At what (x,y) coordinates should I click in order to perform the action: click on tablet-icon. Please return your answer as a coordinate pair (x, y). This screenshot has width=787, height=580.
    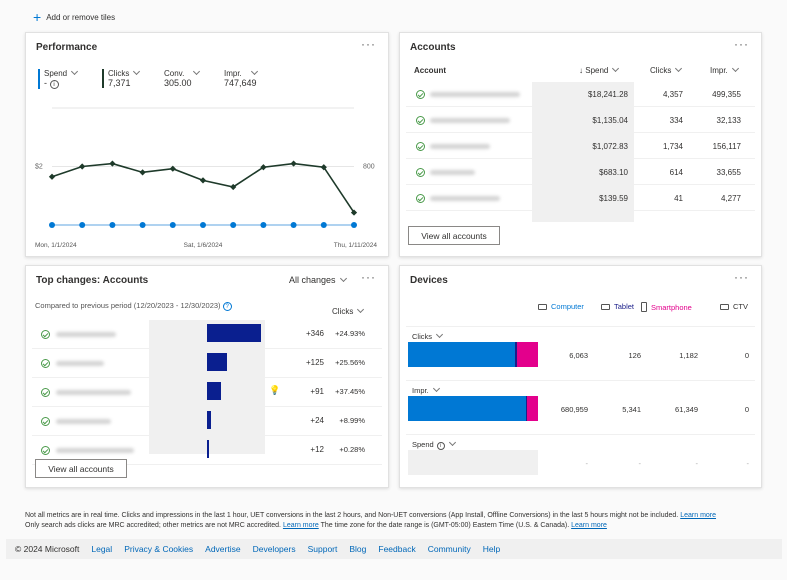
    Looking at the image, I should click on (605, 306).